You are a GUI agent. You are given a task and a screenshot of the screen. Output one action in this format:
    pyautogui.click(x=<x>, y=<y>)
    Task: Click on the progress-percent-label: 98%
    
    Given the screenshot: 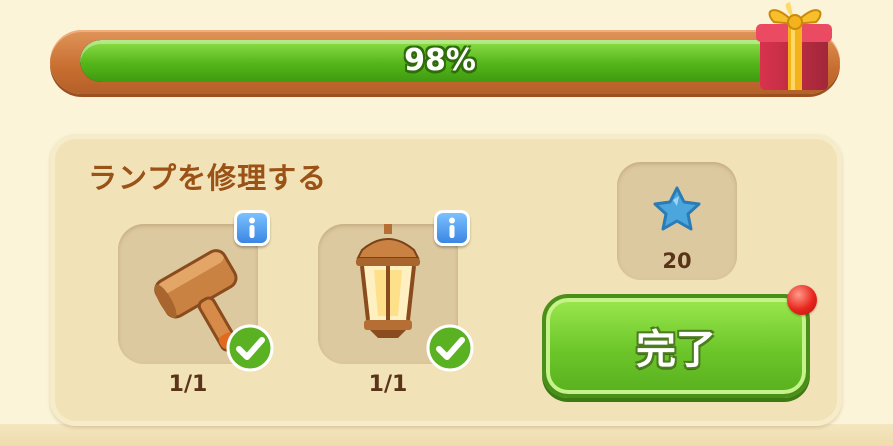 What is the action you would take?
    pyautogui.click(x=440, y=60)
    